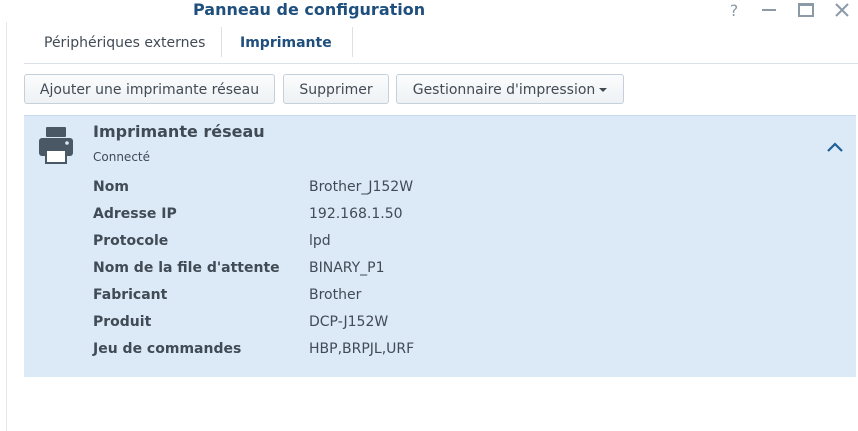 Image resolution: width=858 pixels, height=431 pixels. I want to click on detail-row: Nom de la file d'attente BINARY_P1, so click(443, 270).